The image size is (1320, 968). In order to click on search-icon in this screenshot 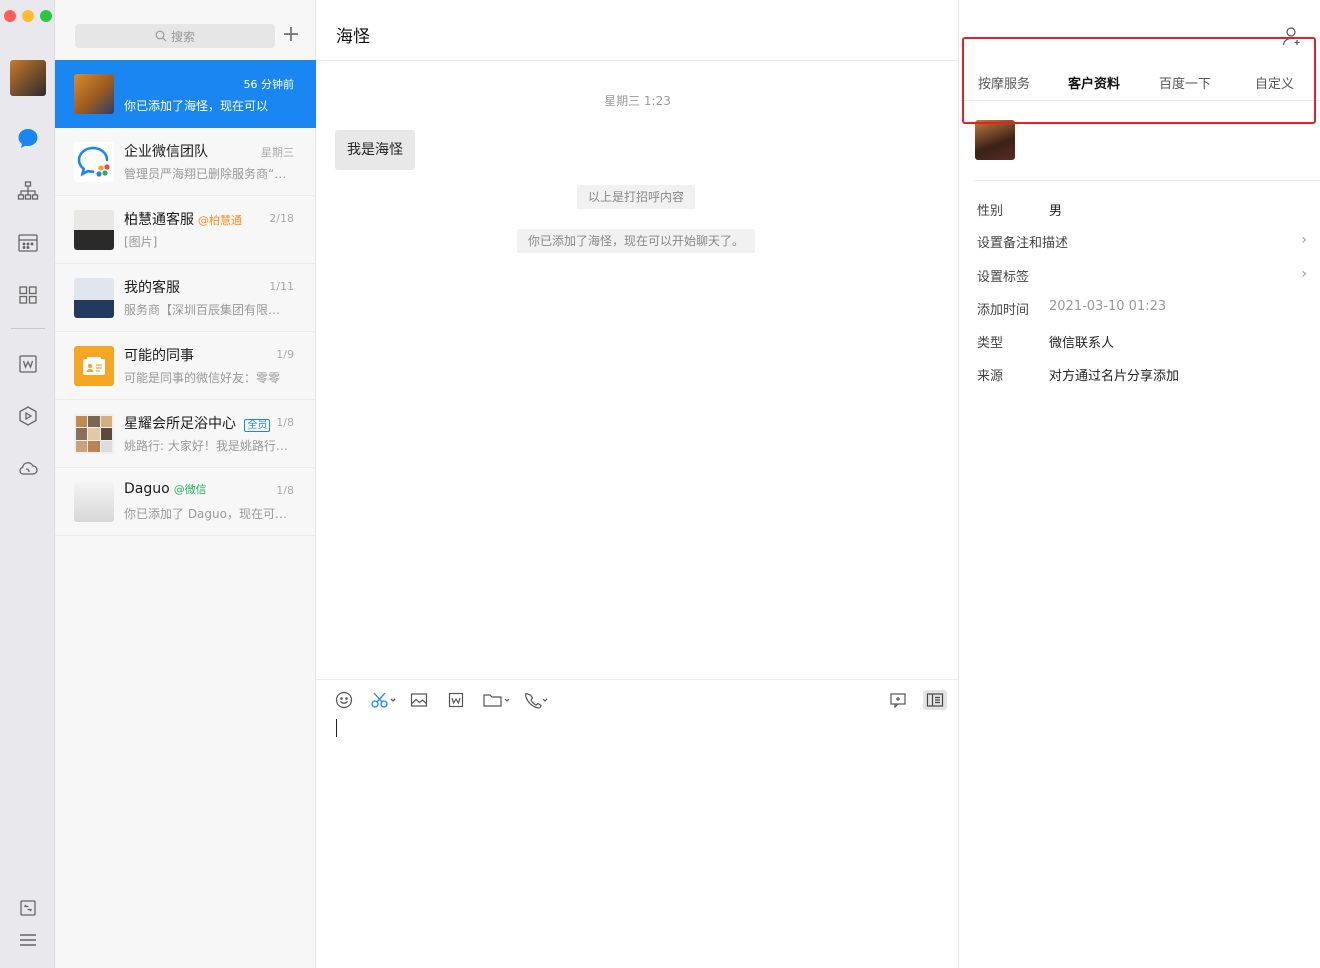, I will do `click(161, 36)`.